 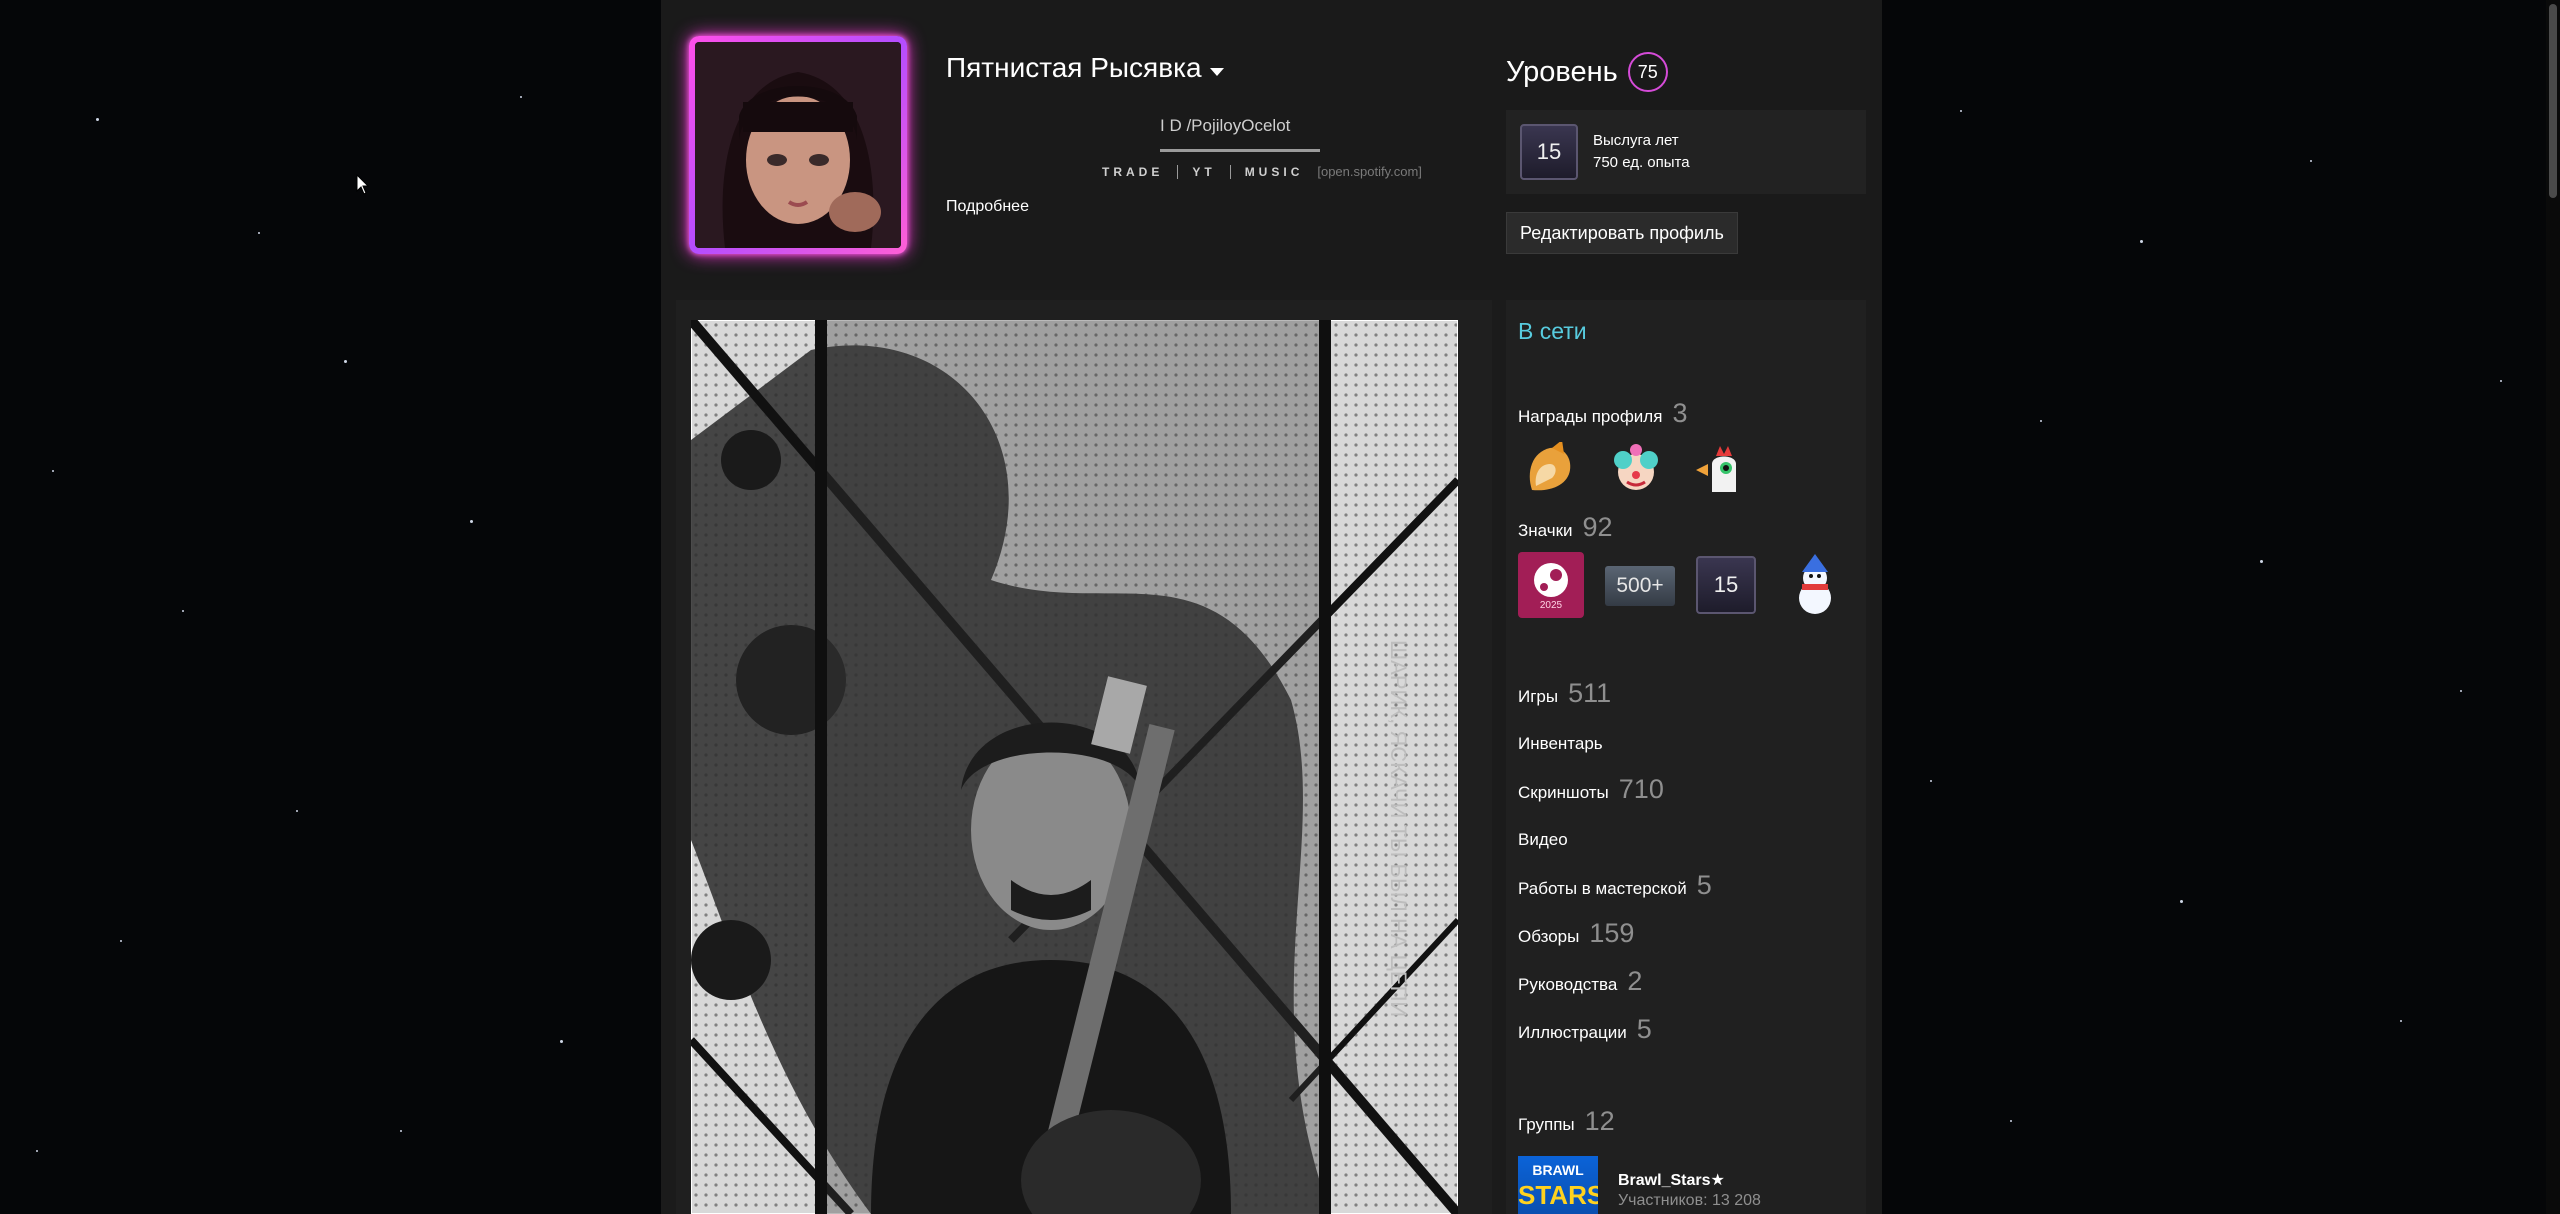 I want to click on groups-link: Группы 12, so click(x=1566, y=1121).